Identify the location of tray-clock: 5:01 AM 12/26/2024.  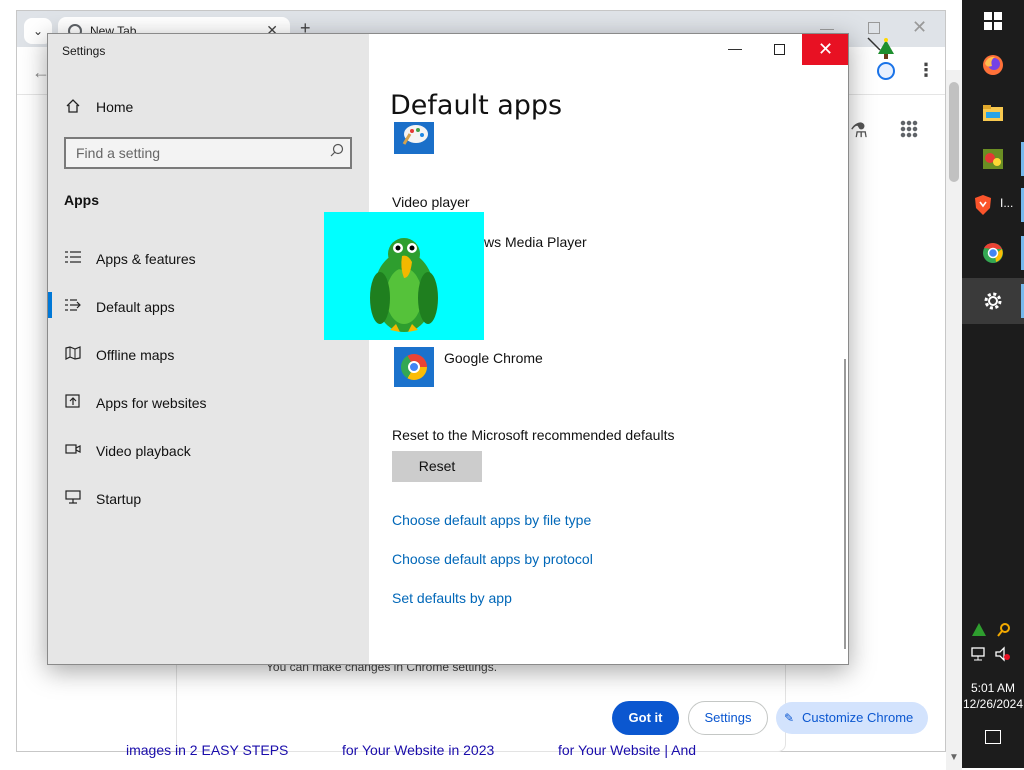
(993, 696).